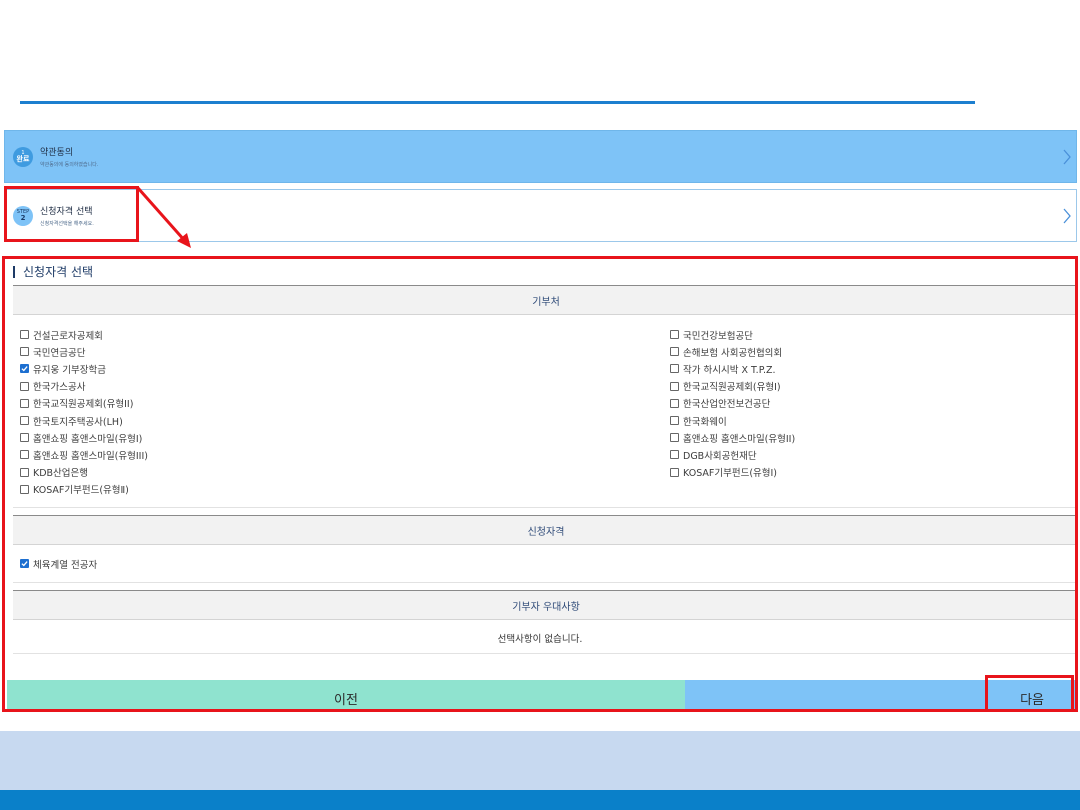 This screenshot has height=810, width=1080. I want to click on donor-option: 홈앤쇼핑 홈앤스마일(유형I), so click(84, 437).